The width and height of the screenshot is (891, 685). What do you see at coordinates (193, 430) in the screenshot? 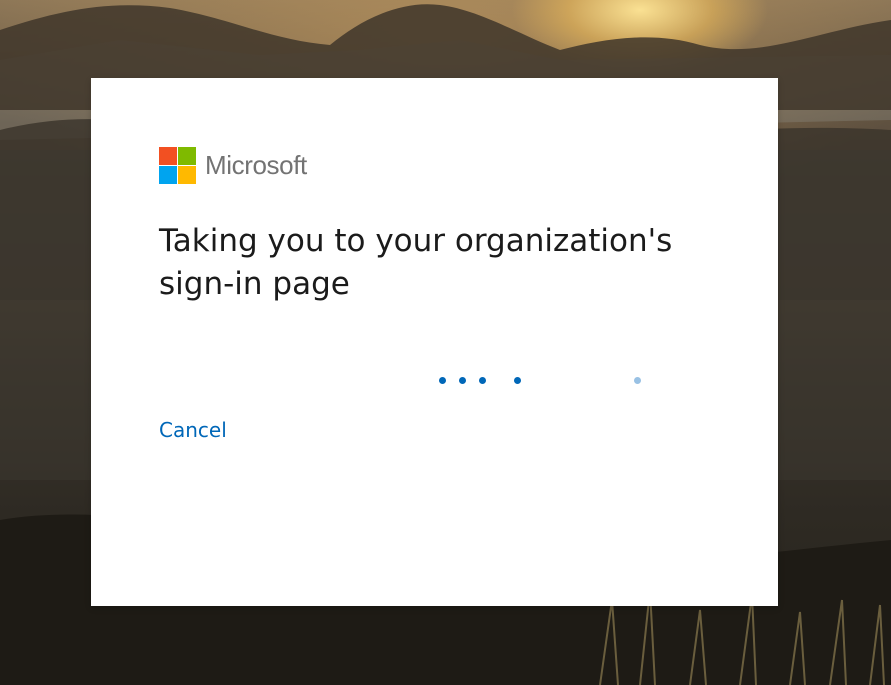
I see `cancel-link: Cancel` at bounding box center [193, 430].